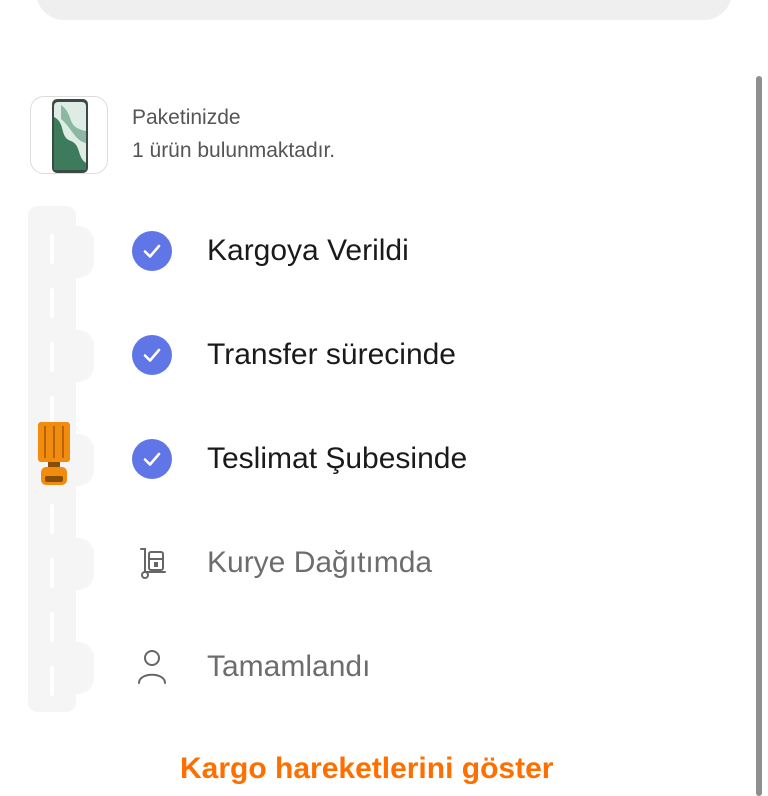 The width and height of the screenshot is (768, 796). I want to click on step-transfer-surecinde: Transfer sürecinde, so click(410, 355).